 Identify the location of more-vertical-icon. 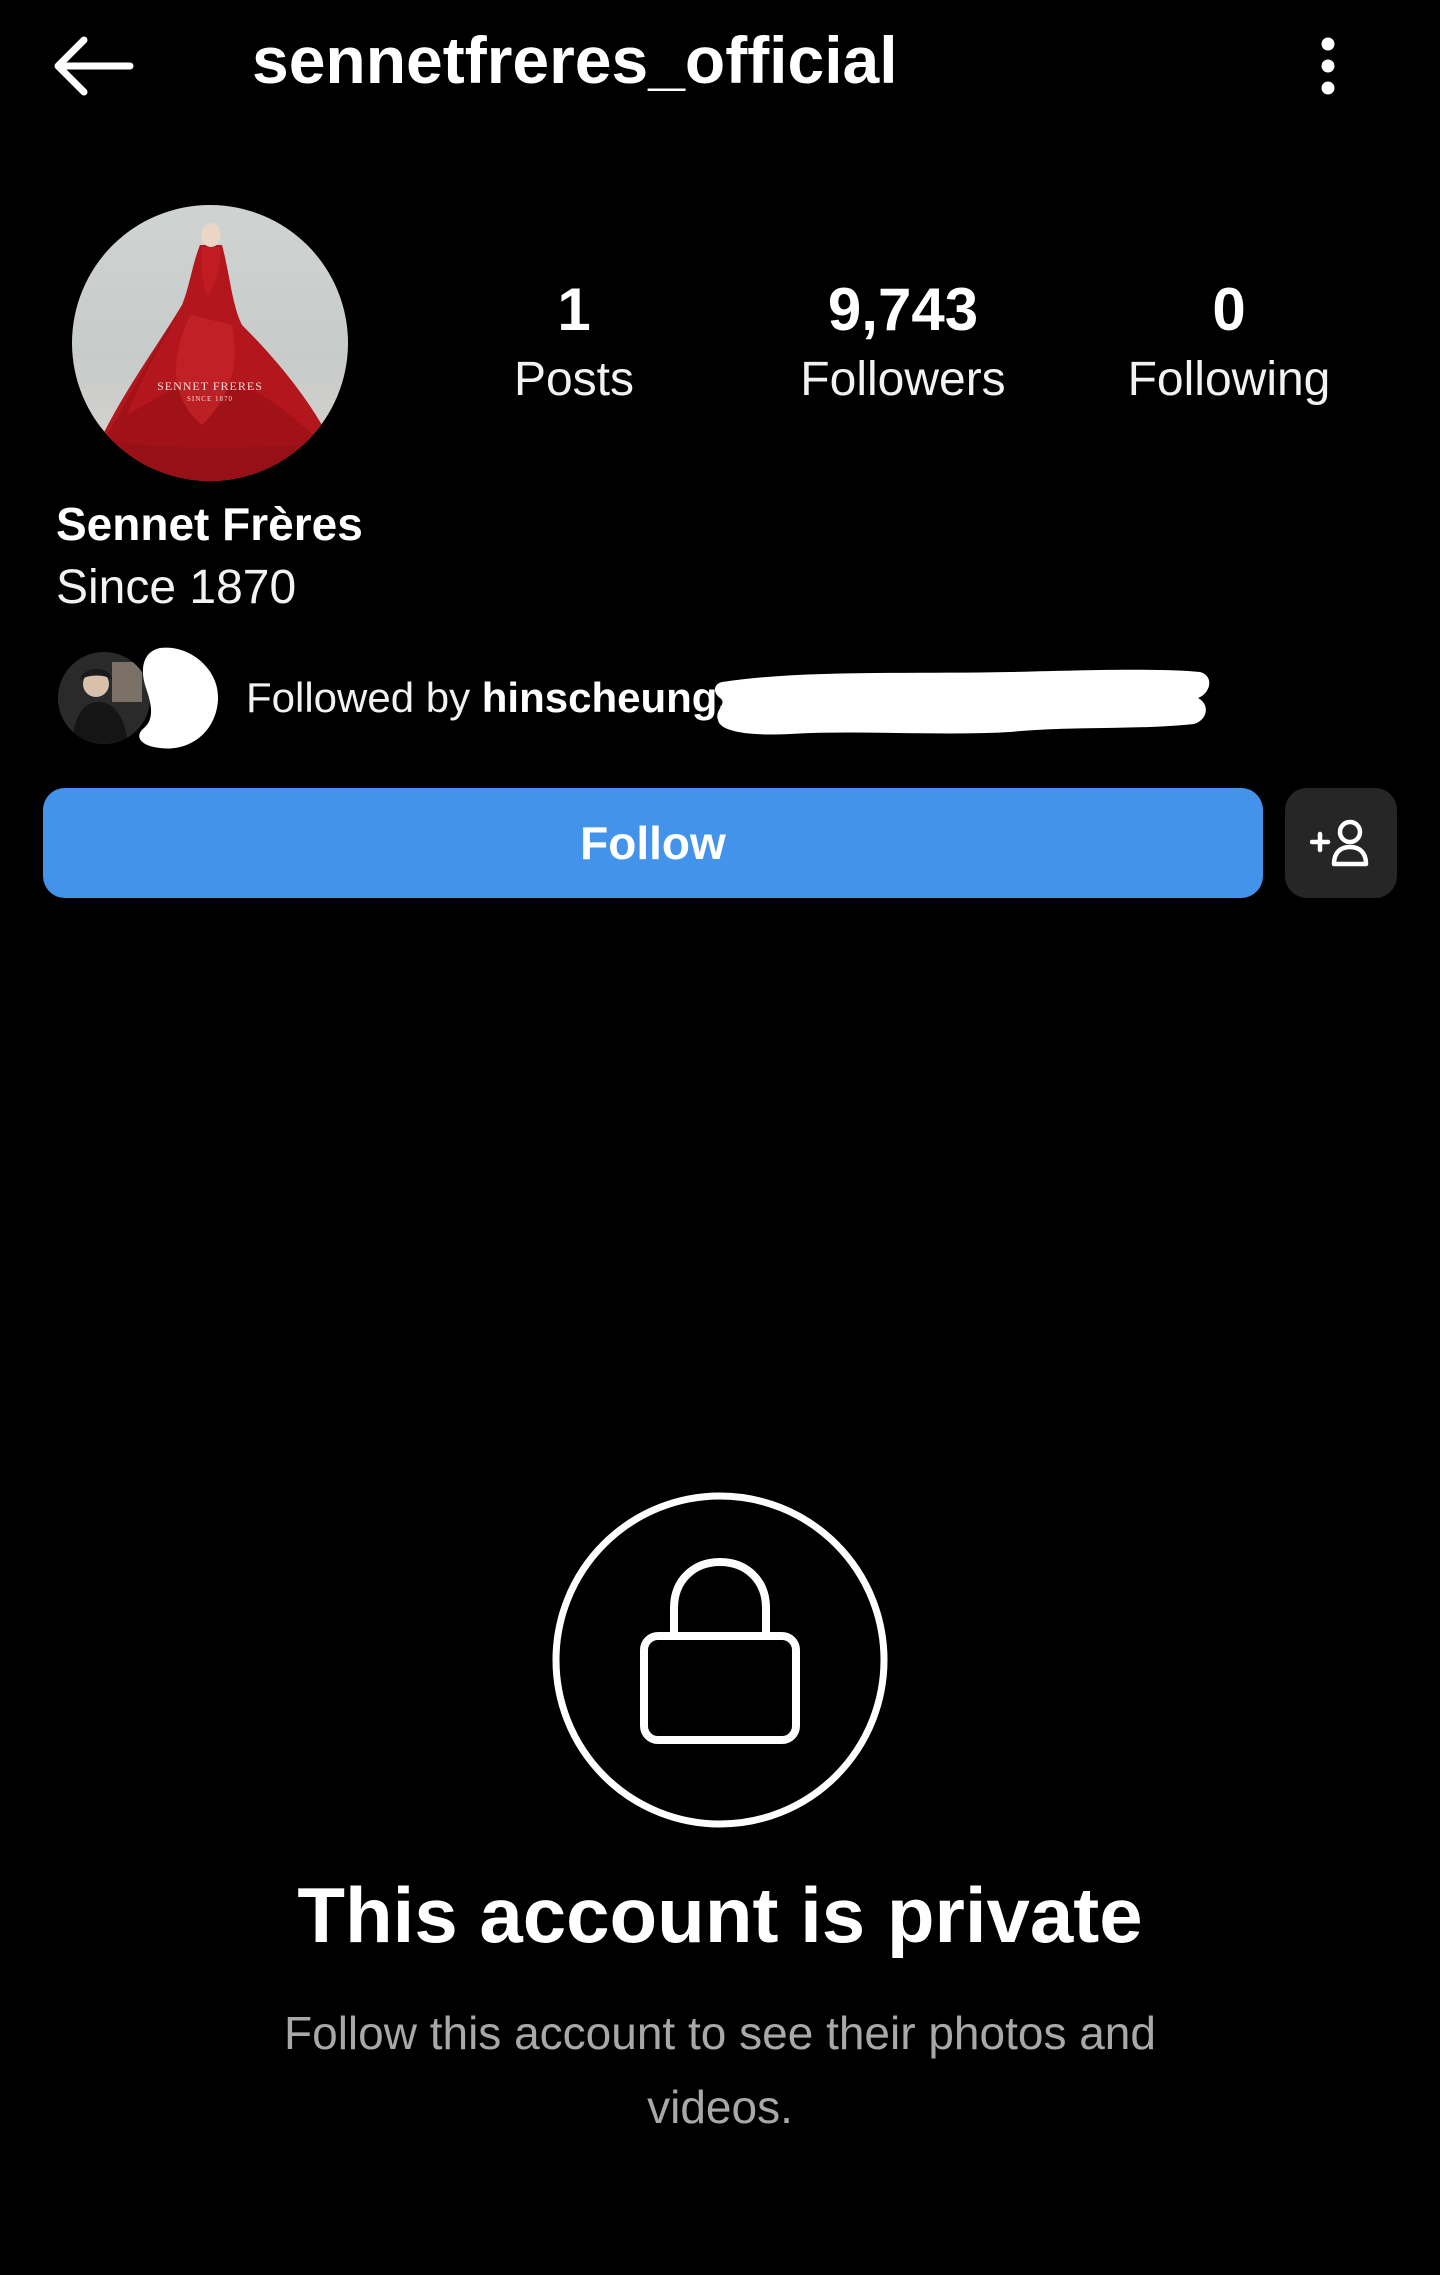
(1328, 66).